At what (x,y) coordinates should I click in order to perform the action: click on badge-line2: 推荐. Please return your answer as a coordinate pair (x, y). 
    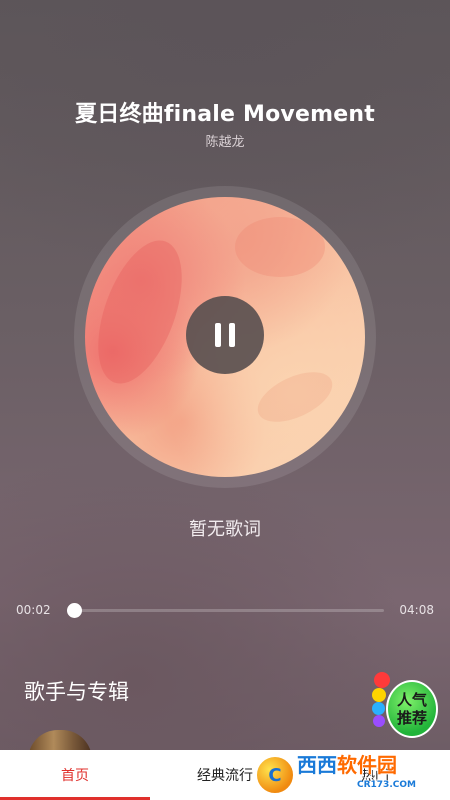
    Looking at the image, I should click on (411, 718).